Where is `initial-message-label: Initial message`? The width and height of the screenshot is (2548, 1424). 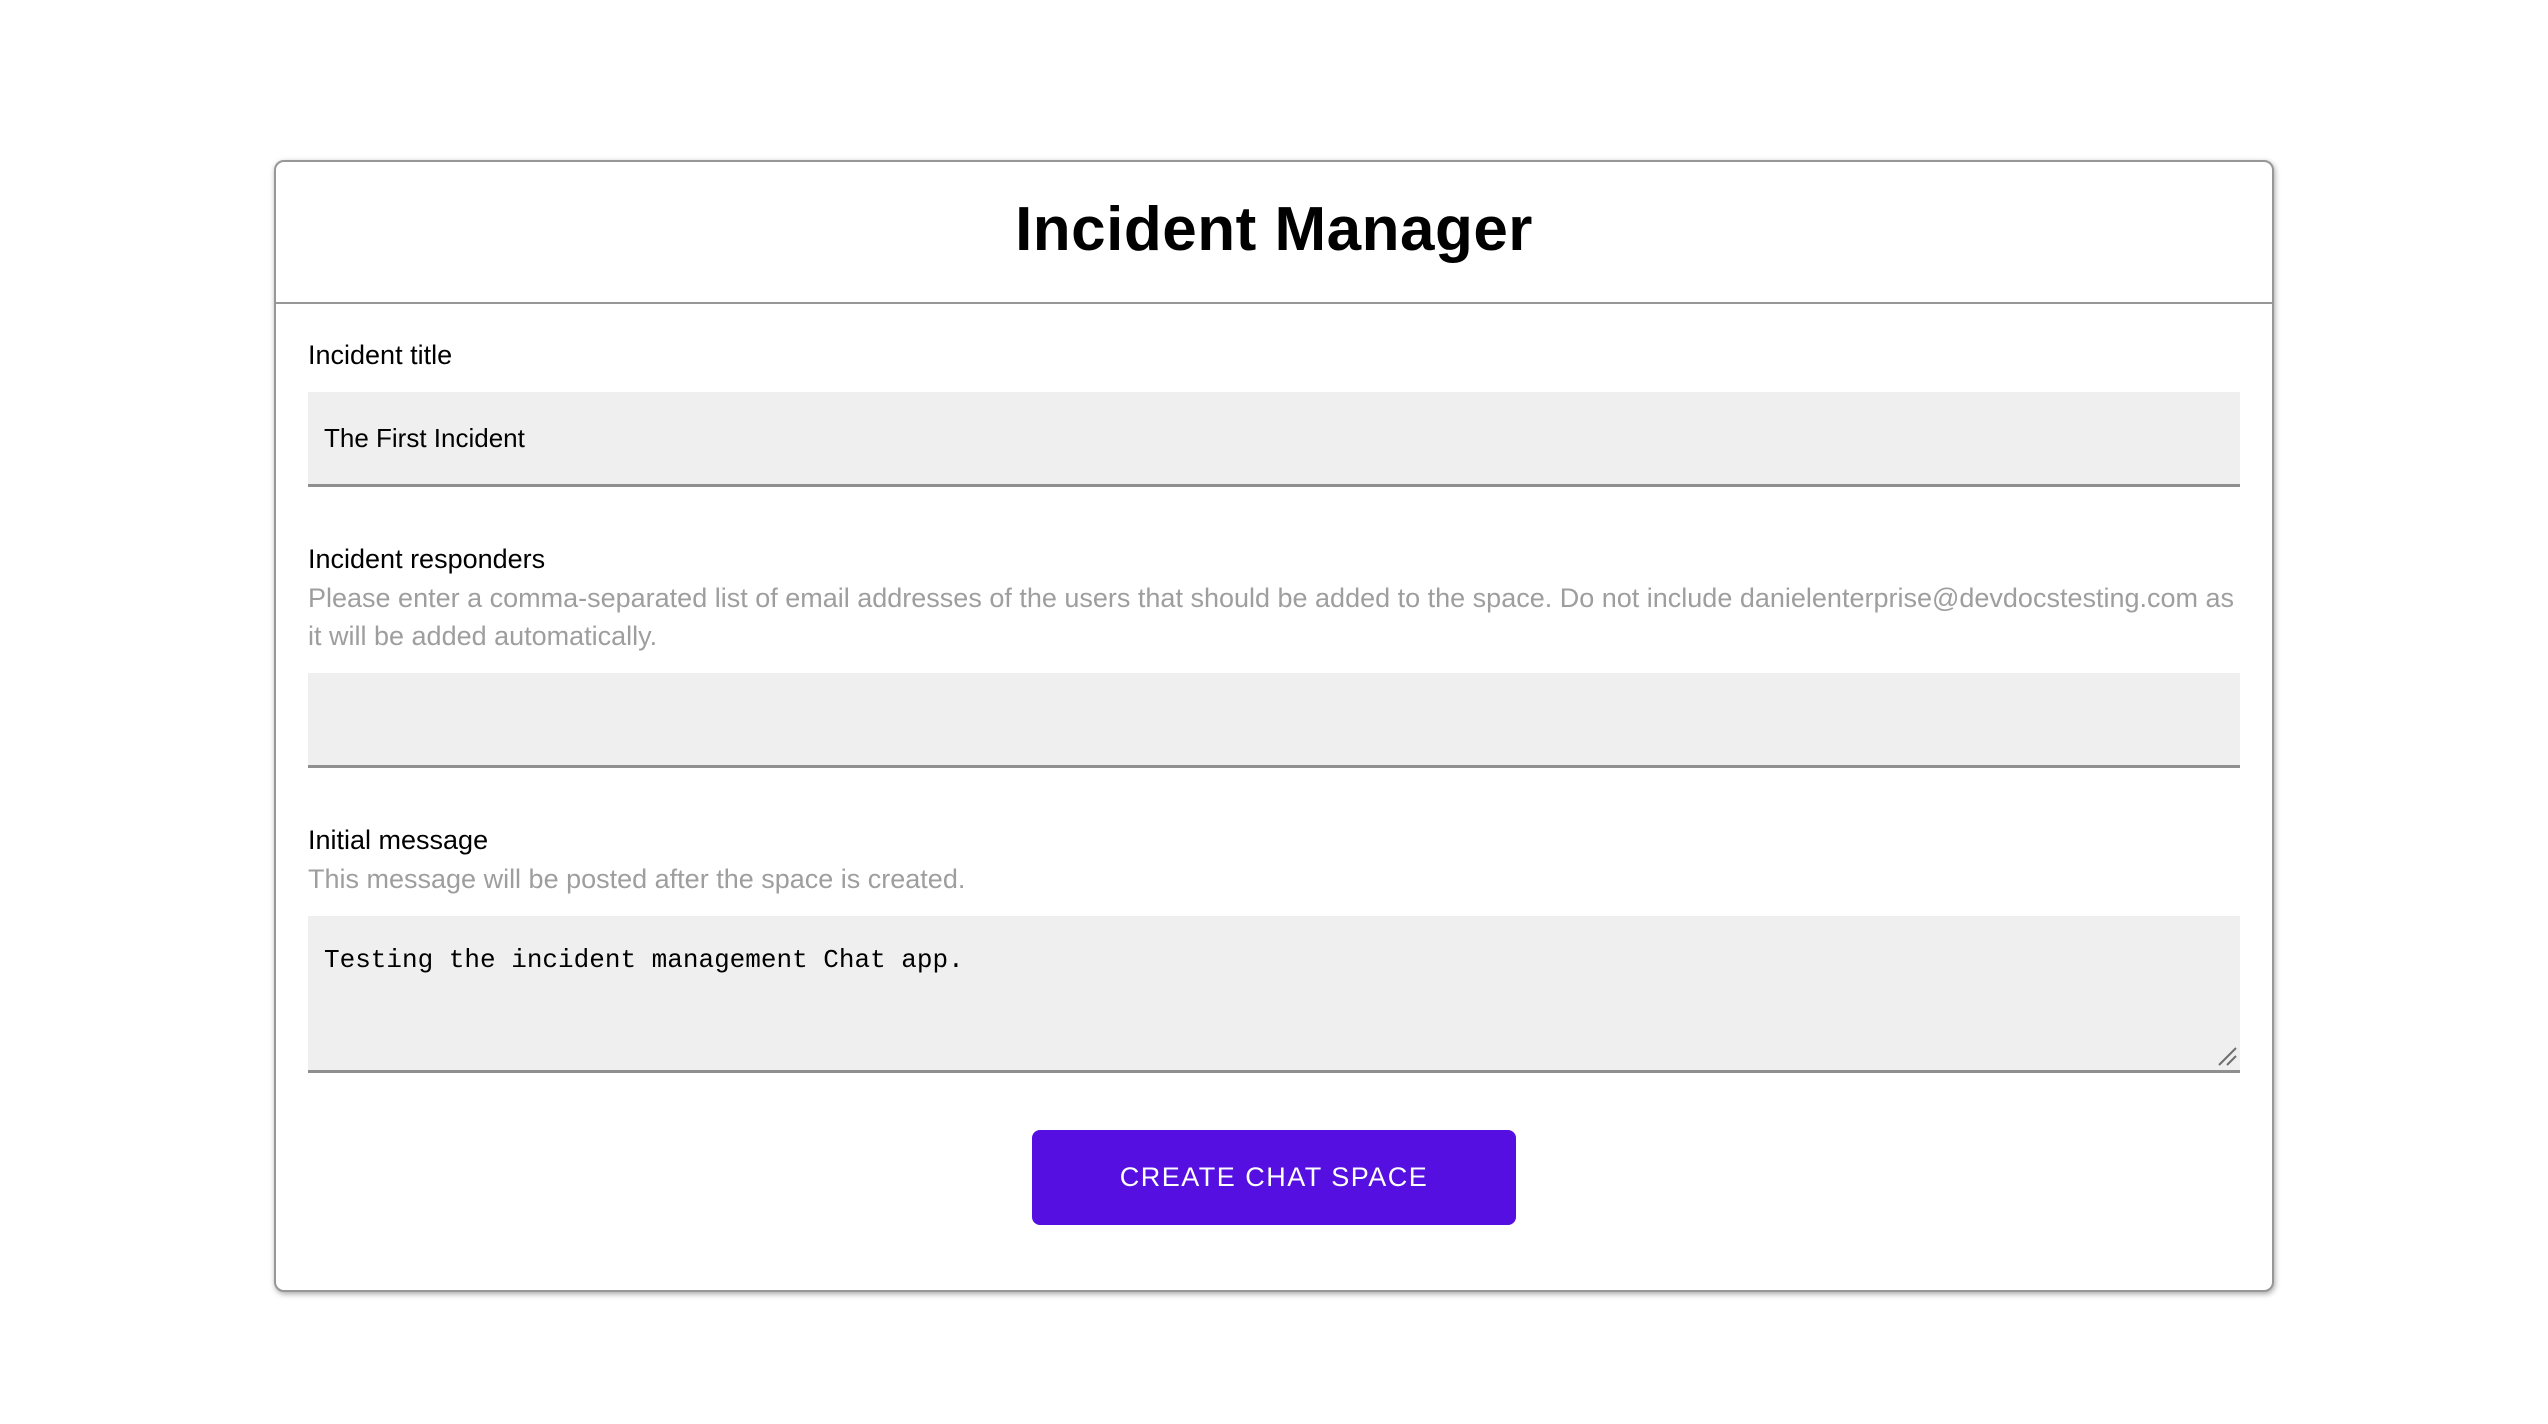 initial-message-label: Initial message is located at coordinates (398, 840).